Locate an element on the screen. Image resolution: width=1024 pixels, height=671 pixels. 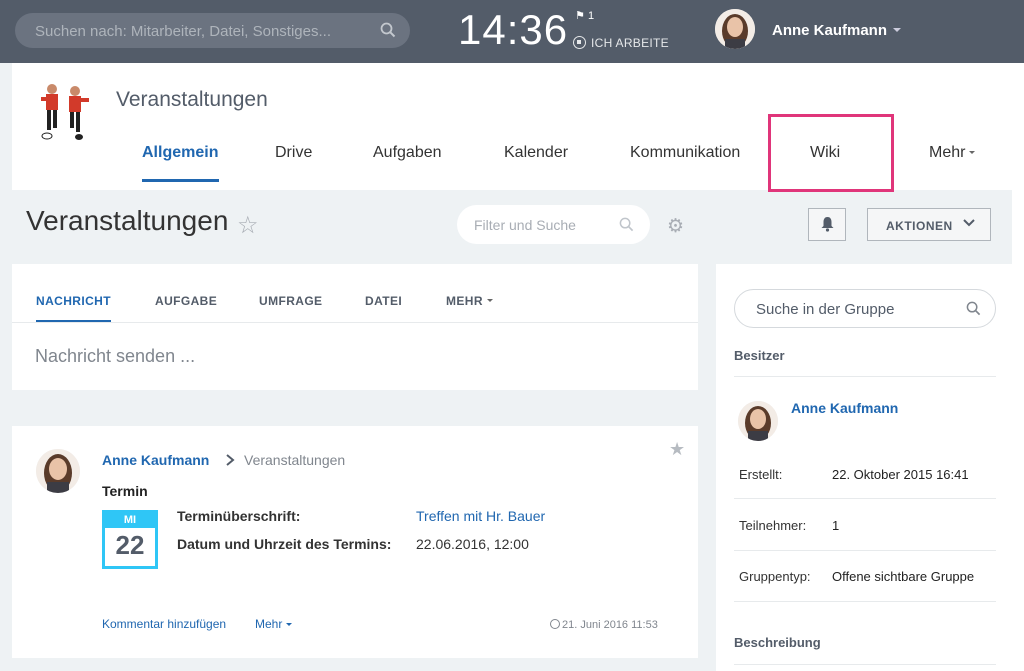
active-tab-underline is located at coordinates (180, 180).